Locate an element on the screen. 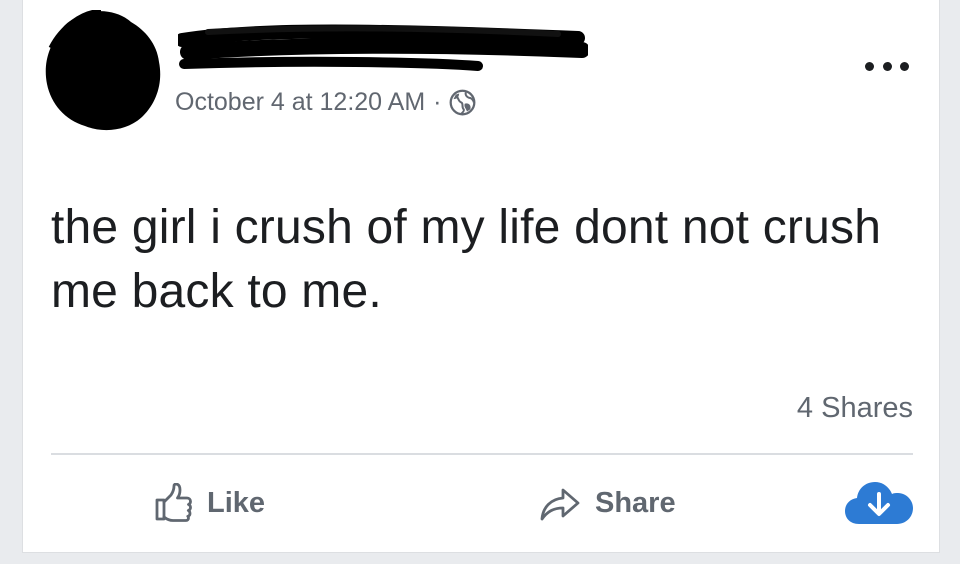  share-label: Share is located at coordinates (635, 502).